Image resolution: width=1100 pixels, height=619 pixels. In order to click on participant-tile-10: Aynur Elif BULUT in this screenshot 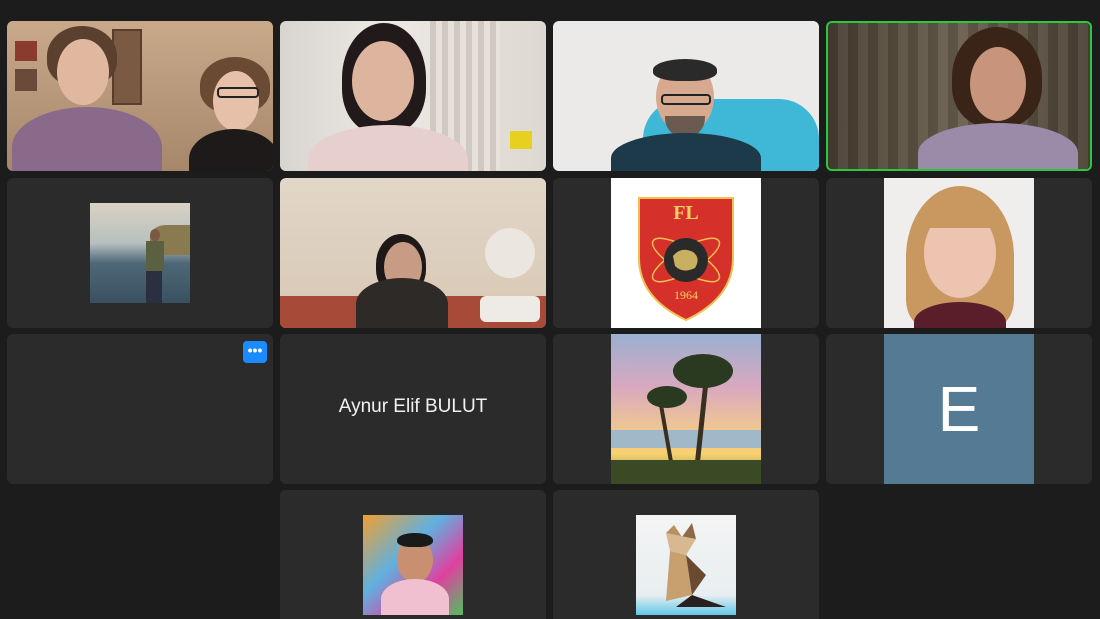, I will do `click(413, 409)`.